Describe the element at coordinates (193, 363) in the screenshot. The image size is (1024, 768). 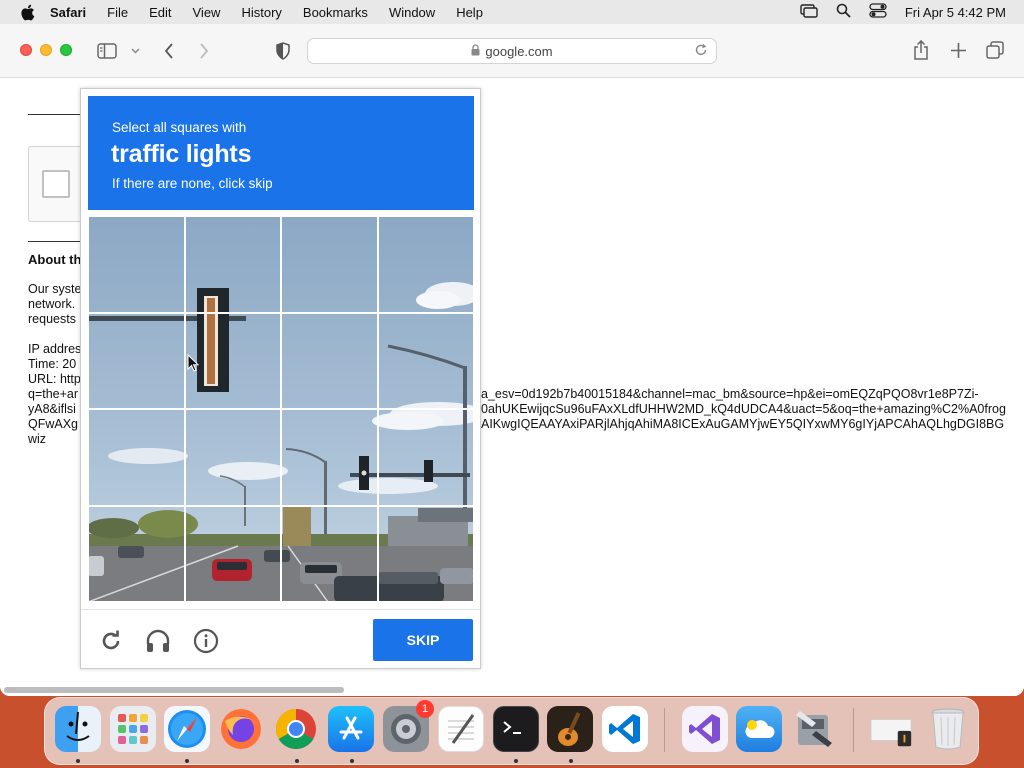
I see `mouse-cursor-icon` at that location.